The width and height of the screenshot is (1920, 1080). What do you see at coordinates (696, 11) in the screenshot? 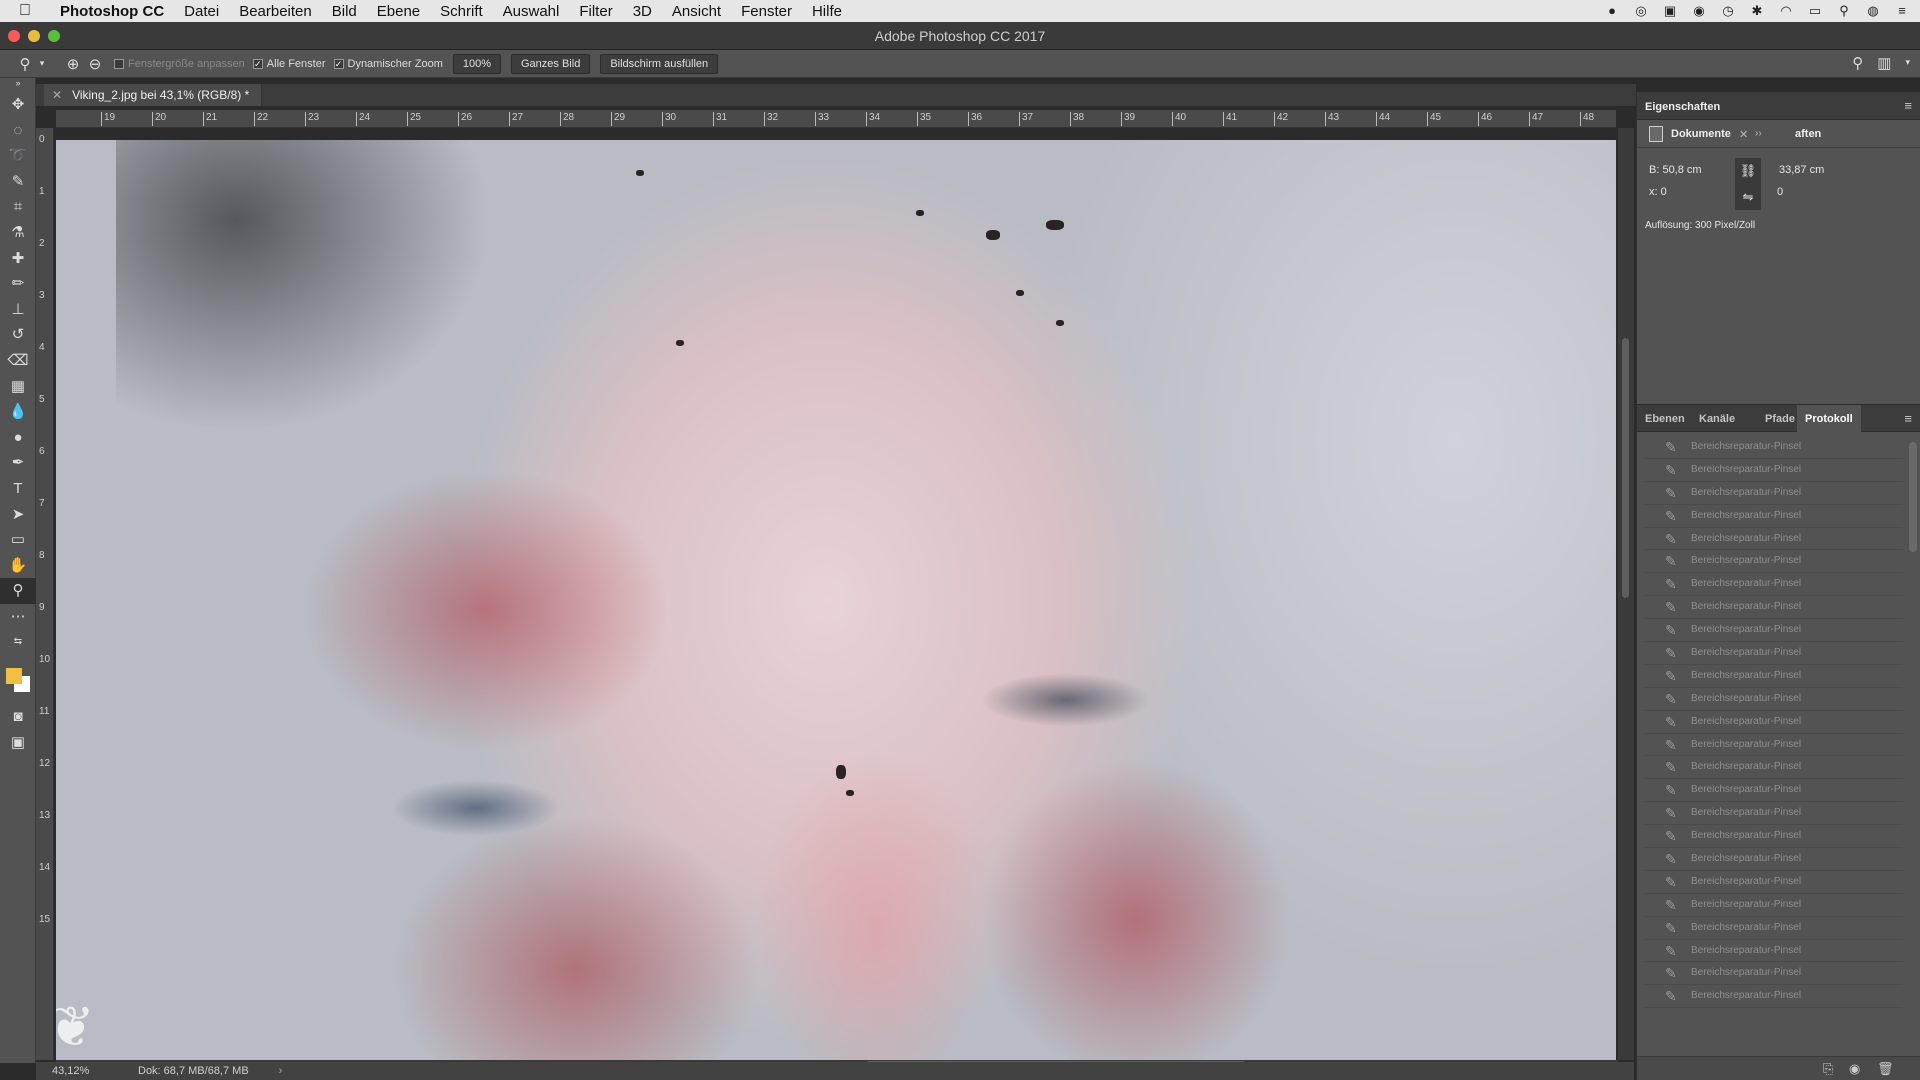
I see `menu-ansicht: Ansicht` at bounding box center [696, 11].